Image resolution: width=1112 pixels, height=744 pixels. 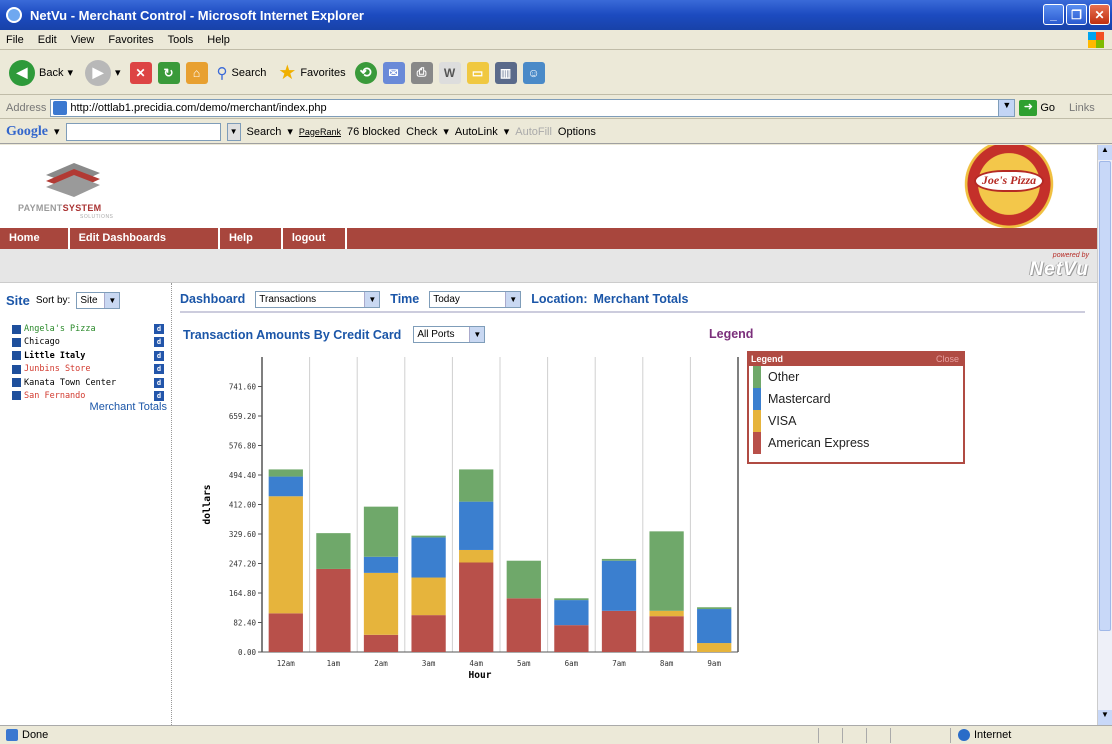 I want to click on x-tick-label: 1am, so click(x=334, y=663).